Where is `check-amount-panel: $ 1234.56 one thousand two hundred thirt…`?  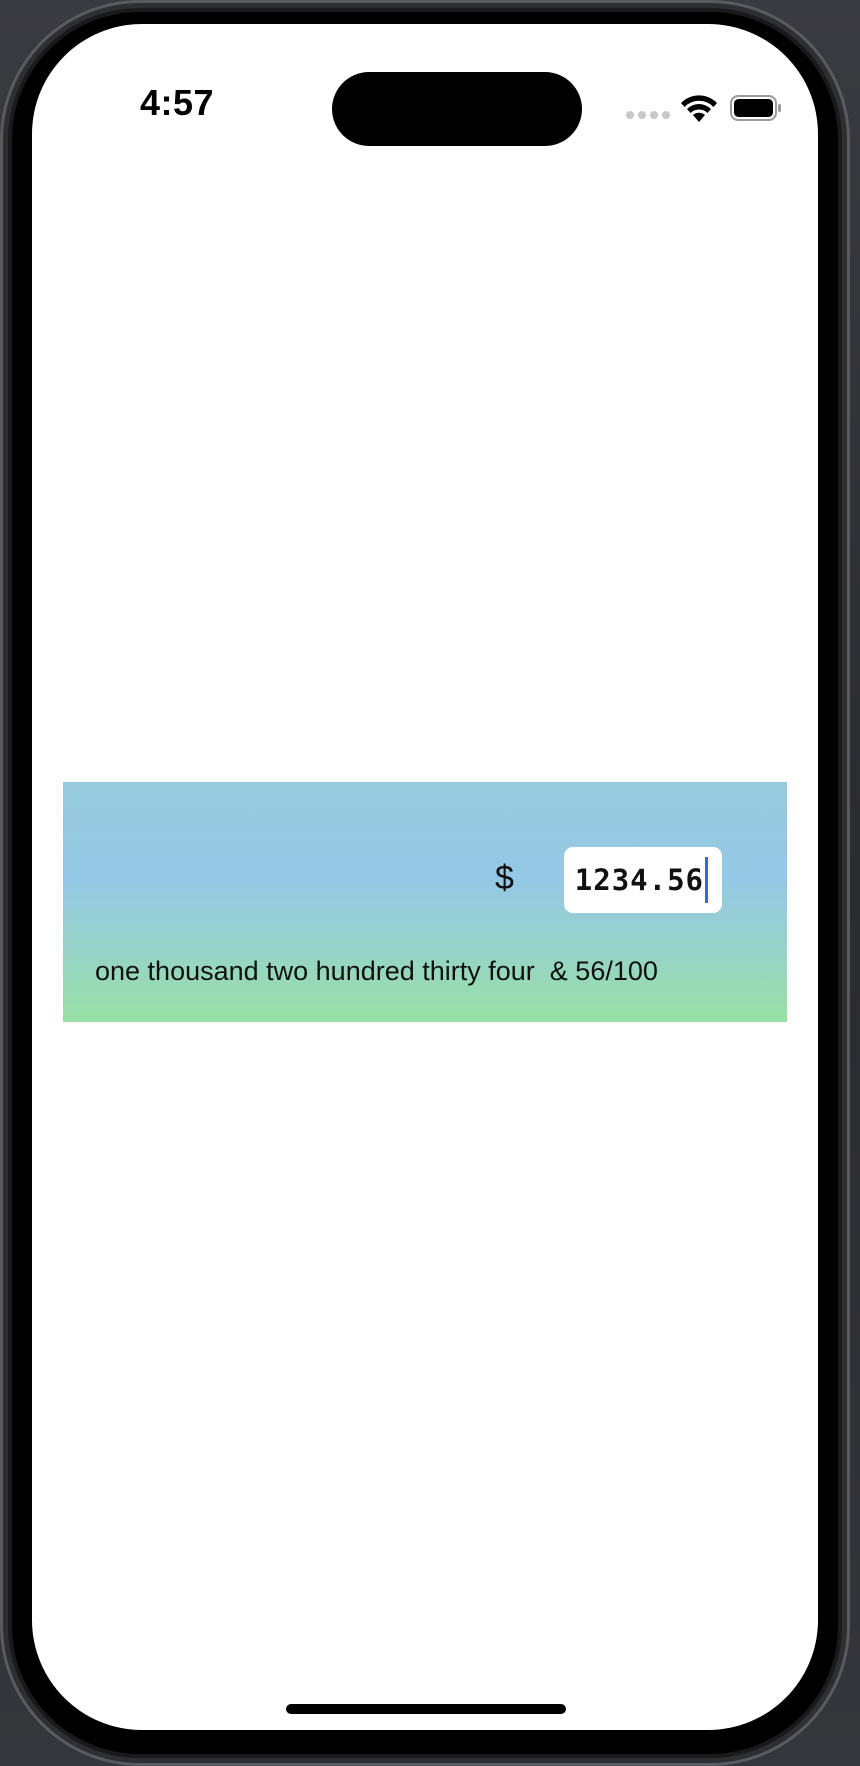
check-amount-panel: $ 1234.56 one thousand two hundred thirt… is located at coordinates (425, 902).